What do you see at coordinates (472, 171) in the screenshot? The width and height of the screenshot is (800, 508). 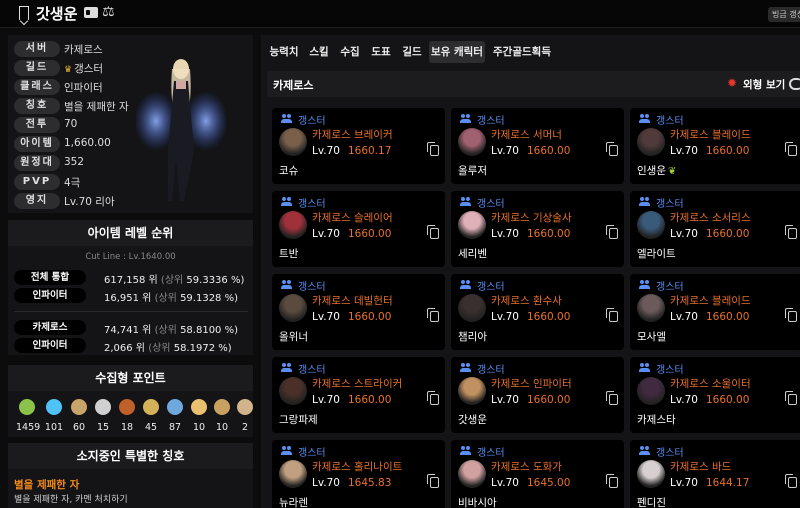 I see `card-name-text: 올루저` at bounding box center [472, 171].